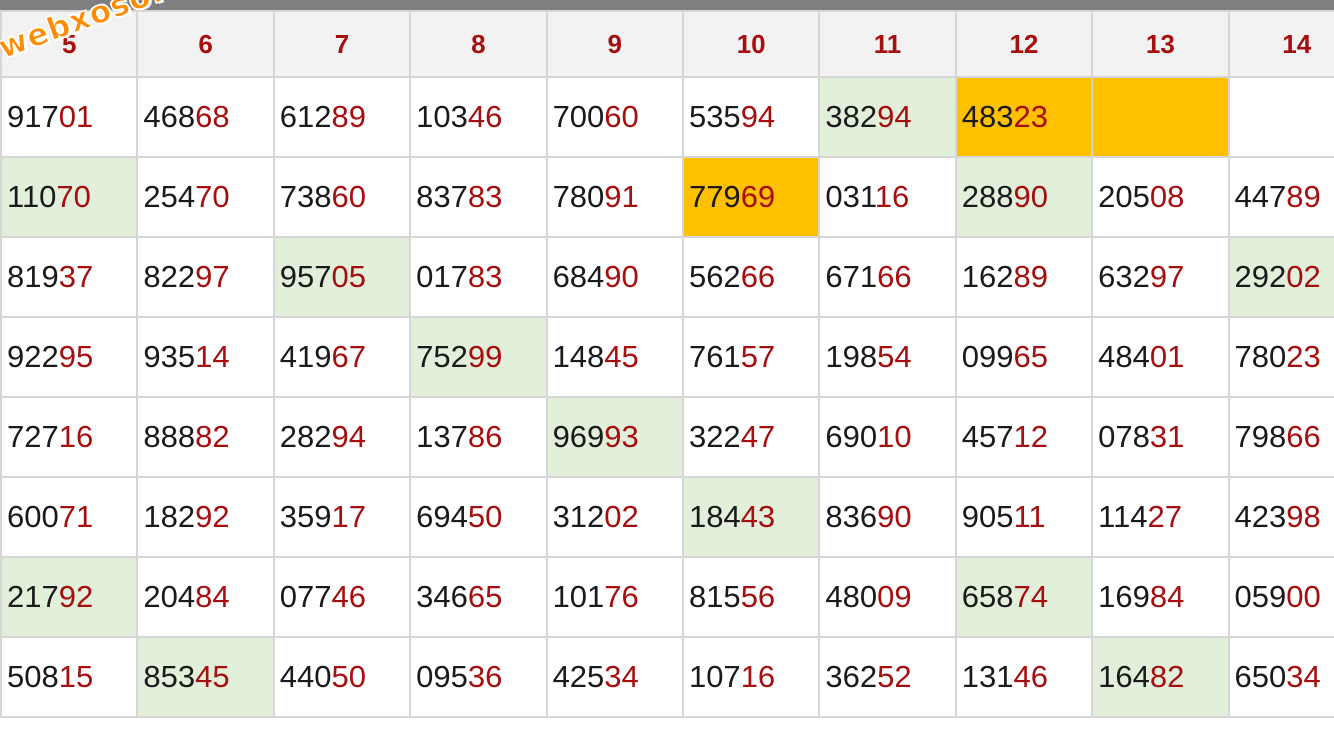 Image resolution: width=1334 pixels, height=750 pixels. I want to click on number-cell: 77969, so click(751, 197).